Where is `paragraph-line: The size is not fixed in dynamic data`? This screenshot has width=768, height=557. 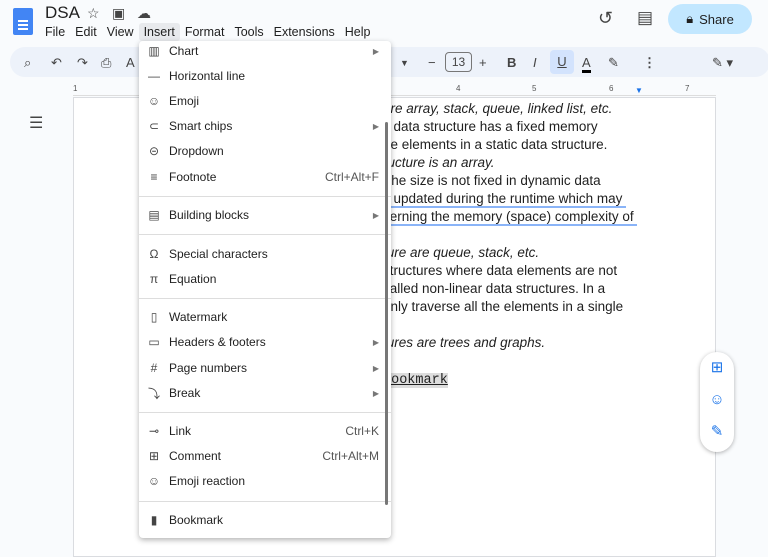 paragraph-line: The size is not fixed in dynamic data is located at coordinates (510, 181).